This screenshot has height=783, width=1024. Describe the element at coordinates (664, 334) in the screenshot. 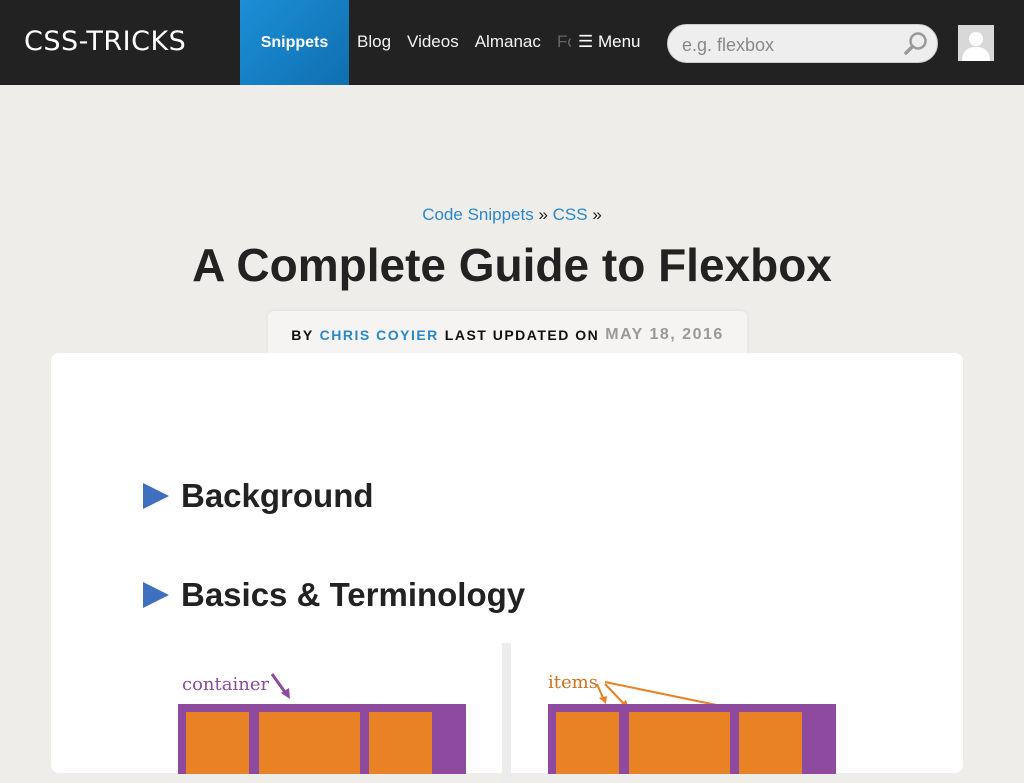

I see `byline-date: MAY 18, 2016` at that location.